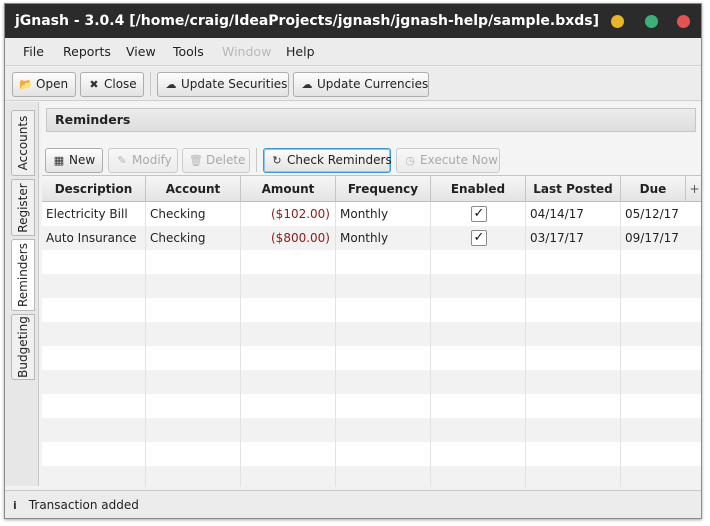  Describe the element at coordinates (196, 160) in the screenshot. I see `trash-icon: 🗑` at that location.